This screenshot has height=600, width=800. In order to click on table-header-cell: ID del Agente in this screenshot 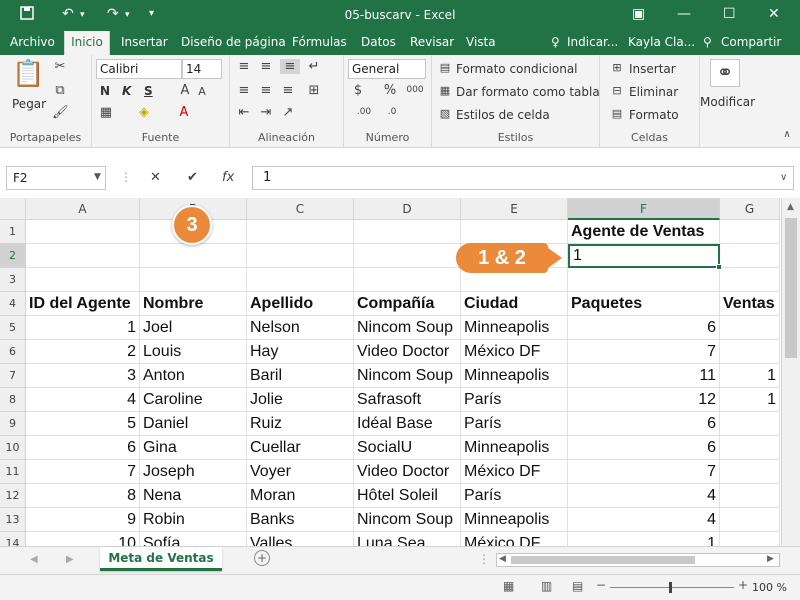, I will do `click(83, 304)`.